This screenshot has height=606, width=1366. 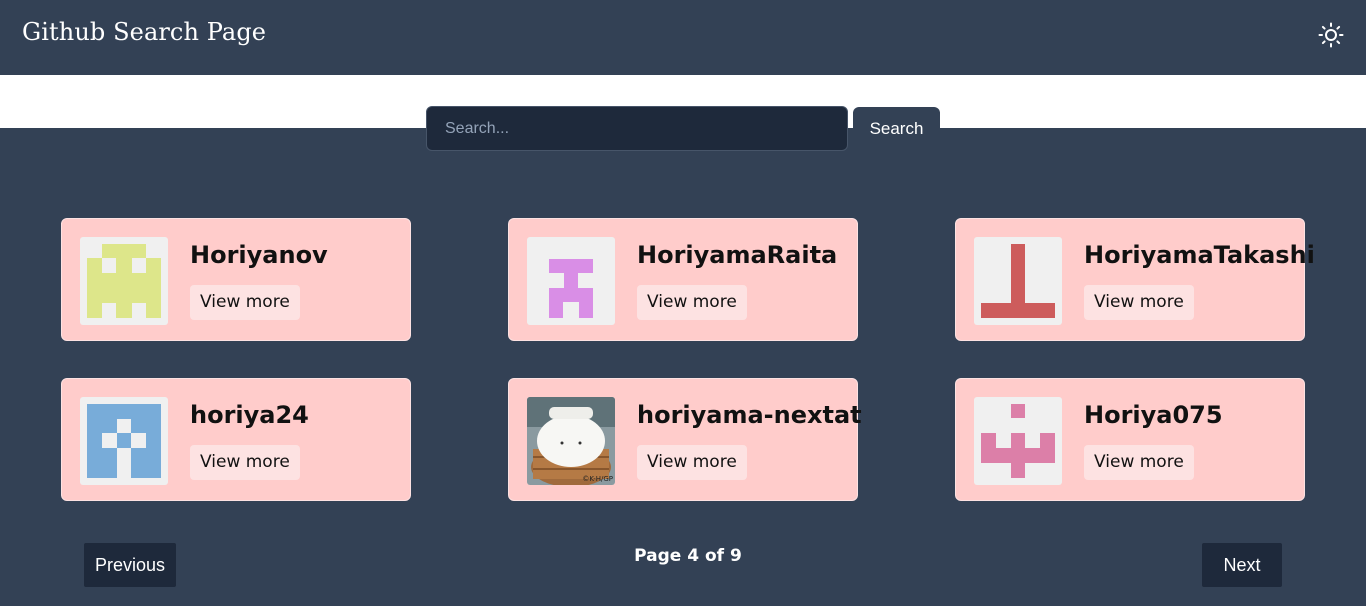 I want to click on username: HoriyamaTakashi, so click(x=1199, y=255).